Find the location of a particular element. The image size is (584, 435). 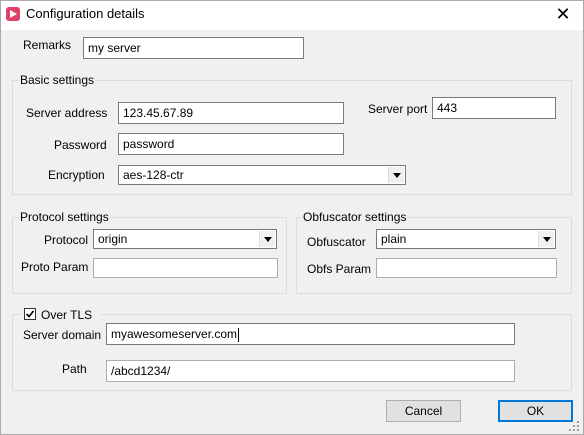

server-domain-input: myawesomeserver.com is located at coordinates (310, 334).